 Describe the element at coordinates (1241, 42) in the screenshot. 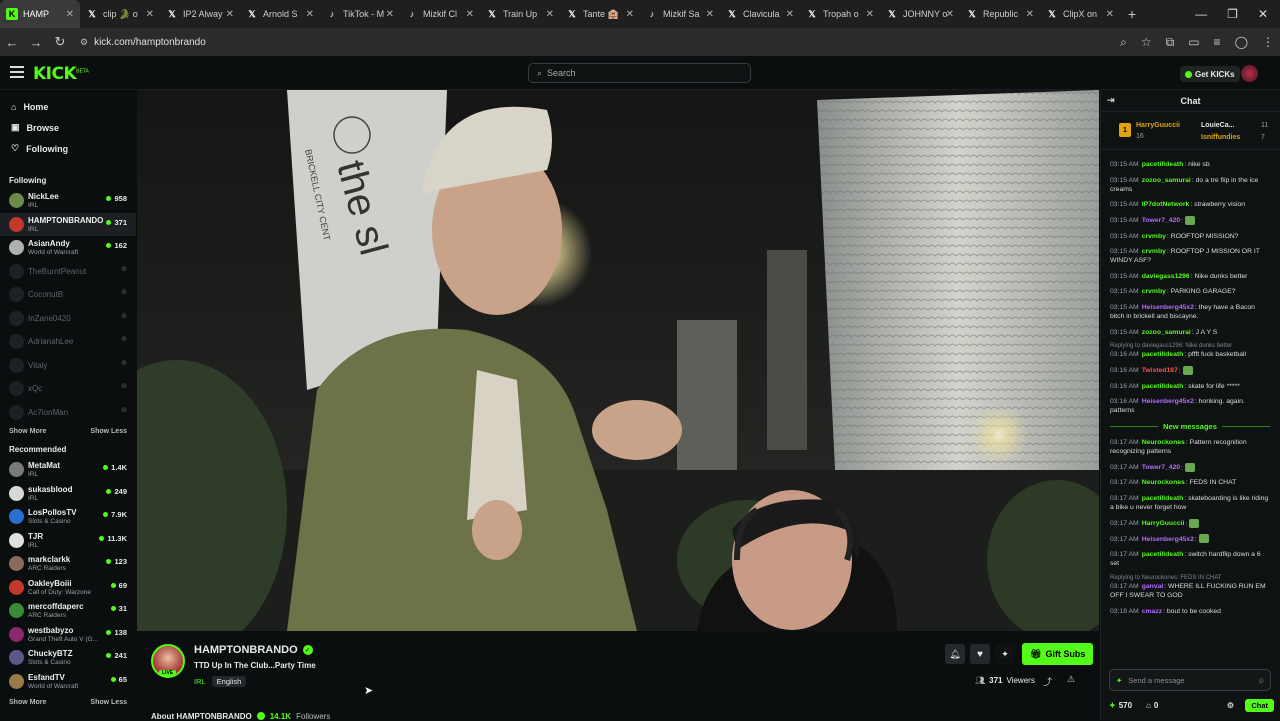

I see `profile-icon: ◯` at that location.